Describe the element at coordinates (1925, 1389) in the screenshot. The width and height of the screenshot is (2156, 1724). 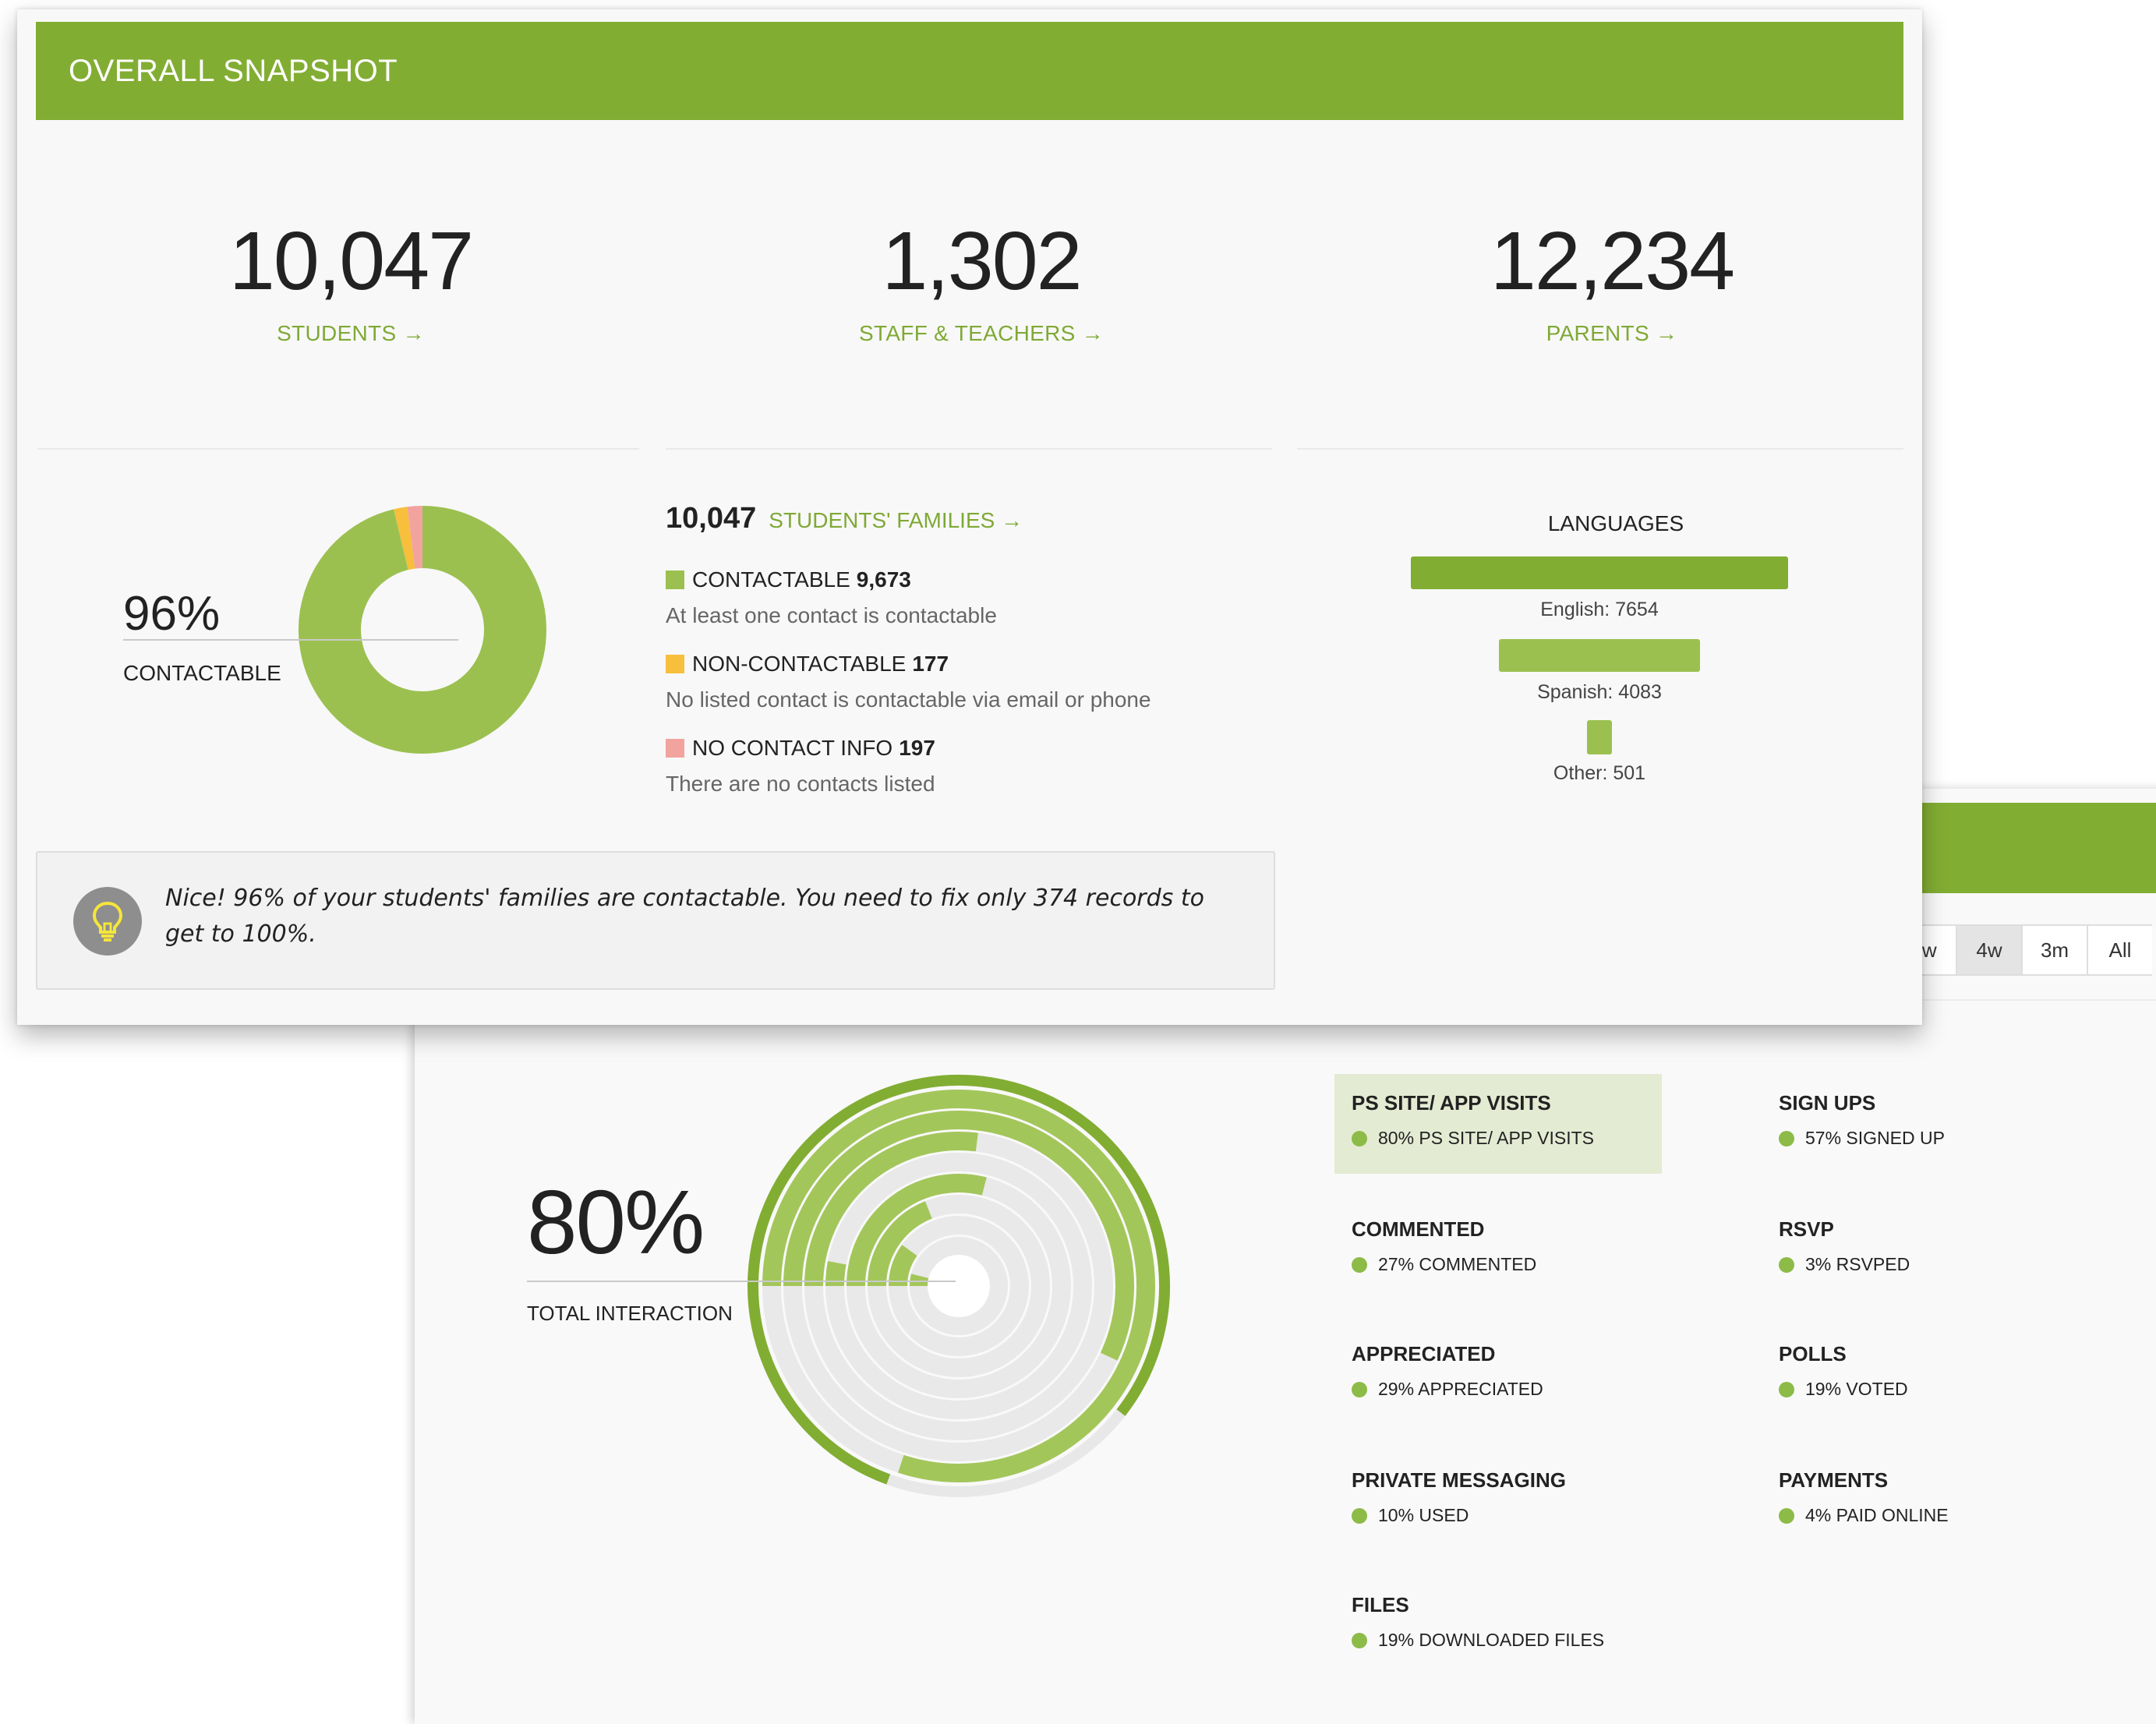
I see `metric-value: 19% VOTED` at that location.